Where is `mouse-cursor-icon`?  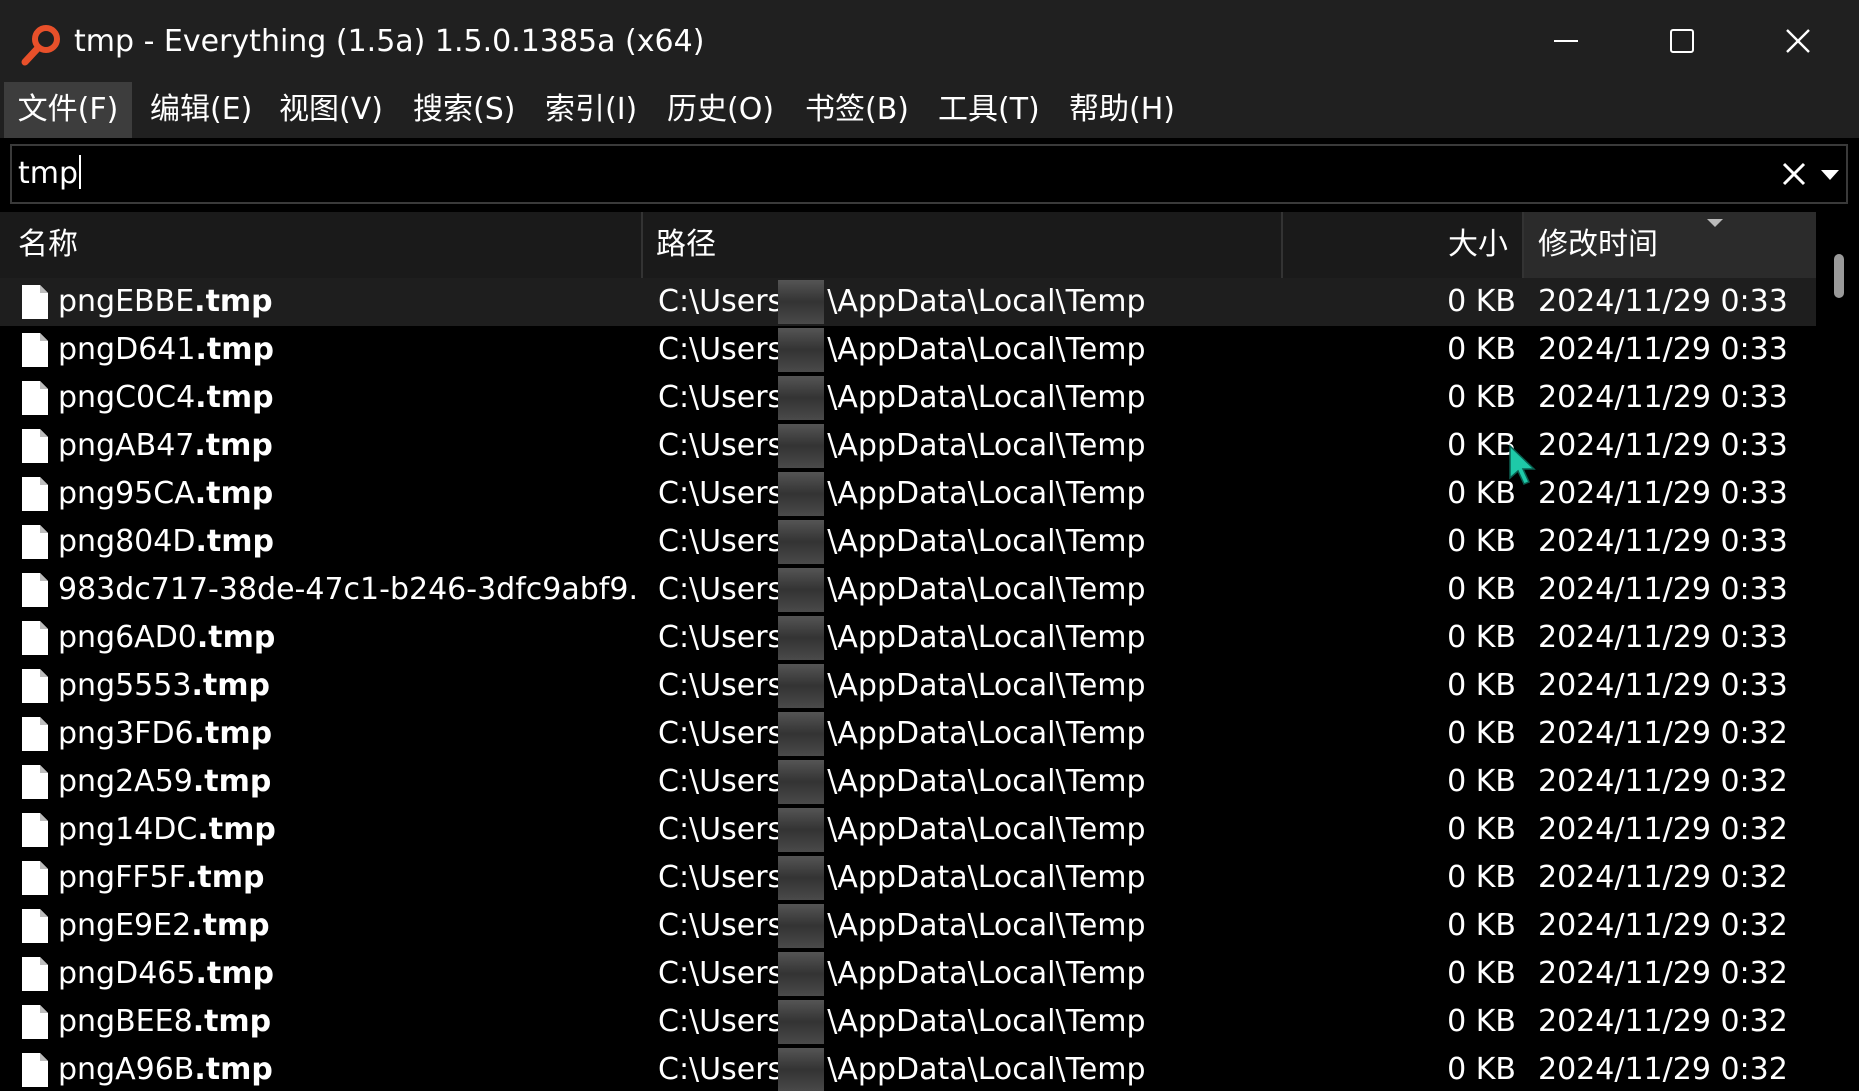 mouse-cursor-icon is located at coordinates (1522, 464).